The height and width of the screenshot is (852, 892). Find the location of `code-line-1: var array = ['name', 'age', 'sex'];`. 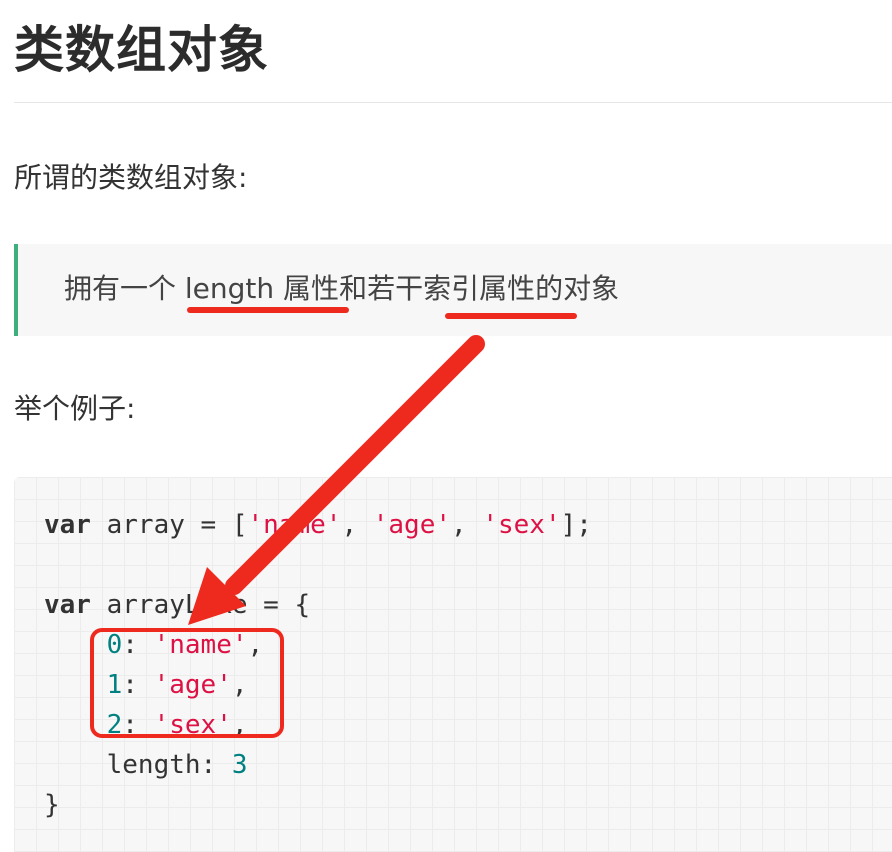

code-line-1: var array = ['name', 'age', 'sex']; is located at coordinates (318, 525).